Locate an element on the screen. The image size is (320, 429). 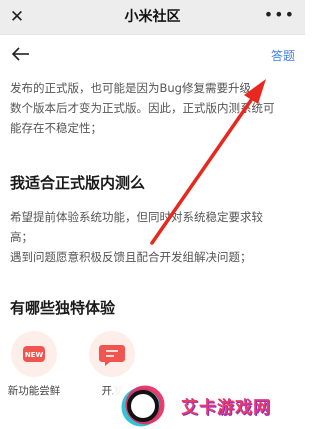
window-title: 小米社区 is located at coordinates (152, 17).